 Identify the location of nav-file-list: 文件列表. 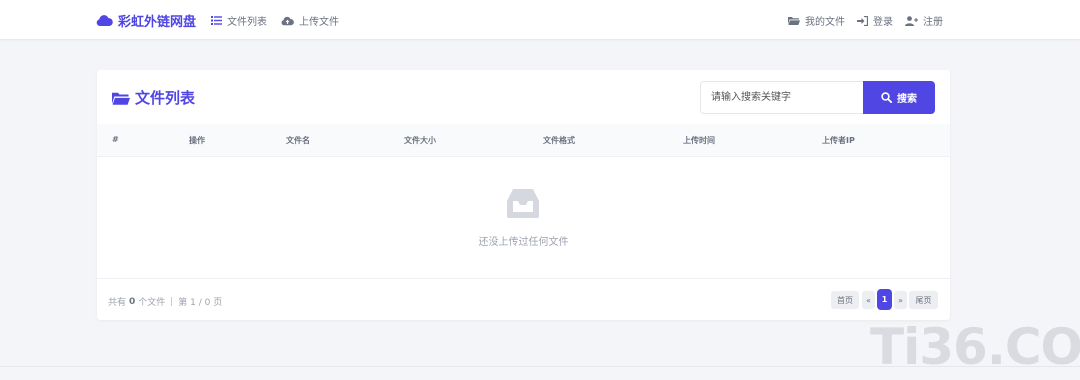
(239, 20).